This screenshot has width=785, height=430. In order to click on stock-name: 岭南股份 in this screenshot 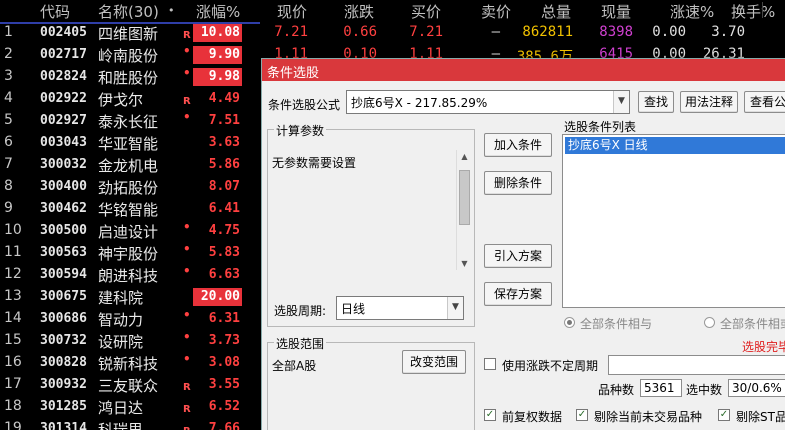, I will do `click(128, 56)`.